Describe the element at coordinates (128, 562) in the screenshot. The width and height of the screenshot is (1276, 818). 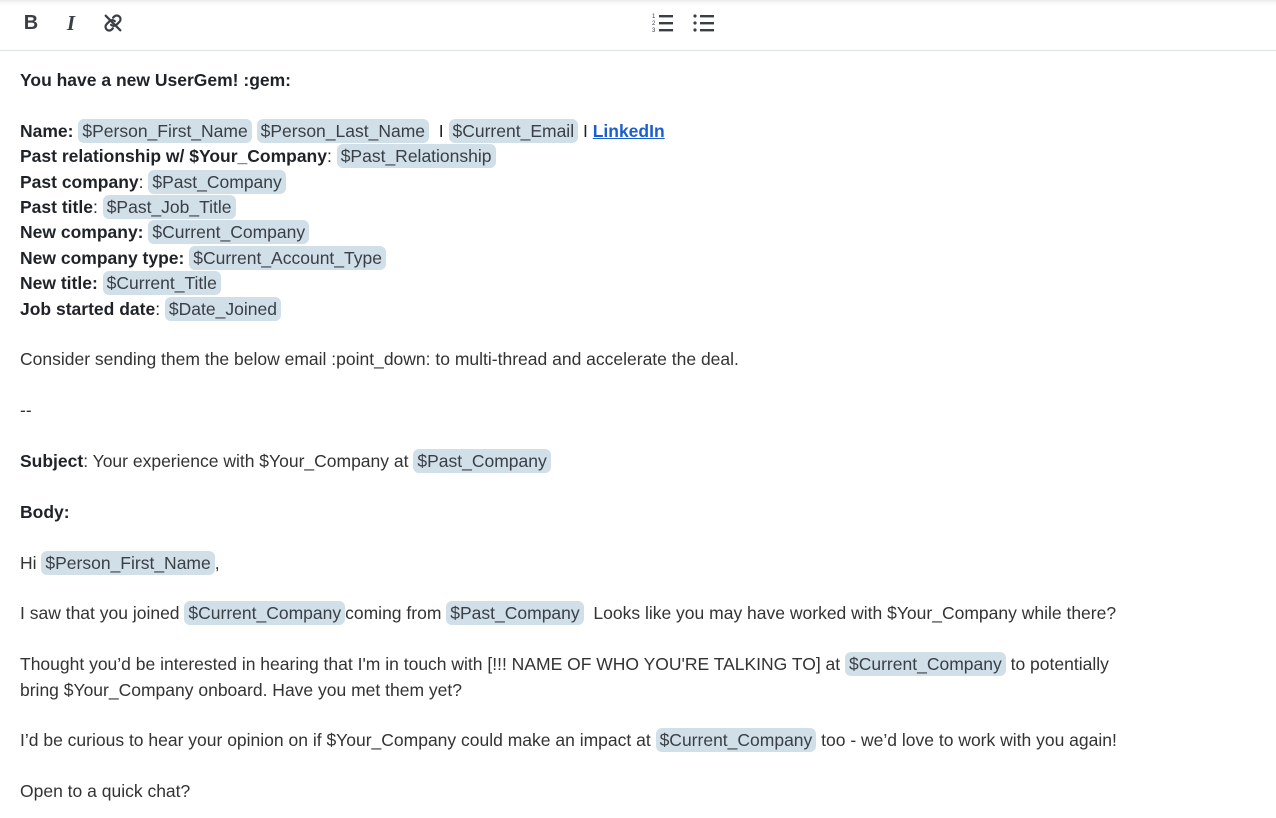
I see `token-greeting-first-name: $Person_First_Name` at that location.